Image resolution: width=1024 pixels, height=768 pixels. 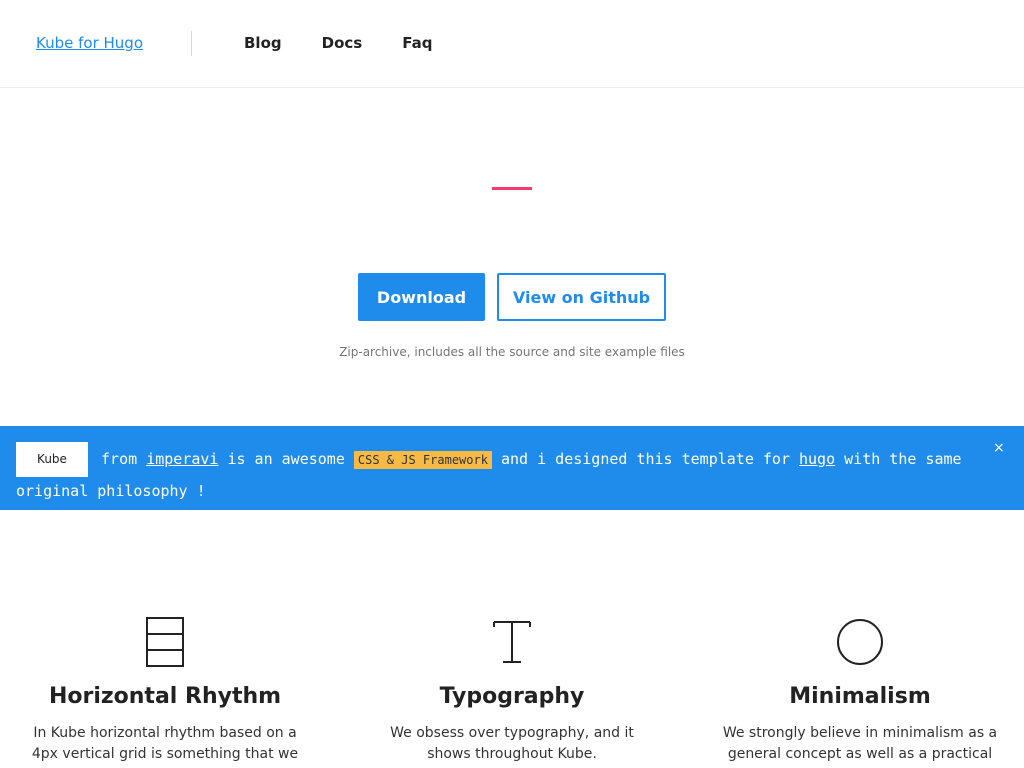 What do you see at coordinates (512, 44) in the screenshot?
I see `top-navigation: Kube for Hugo Blog Docs Faq` at bounding box center [512, 44].